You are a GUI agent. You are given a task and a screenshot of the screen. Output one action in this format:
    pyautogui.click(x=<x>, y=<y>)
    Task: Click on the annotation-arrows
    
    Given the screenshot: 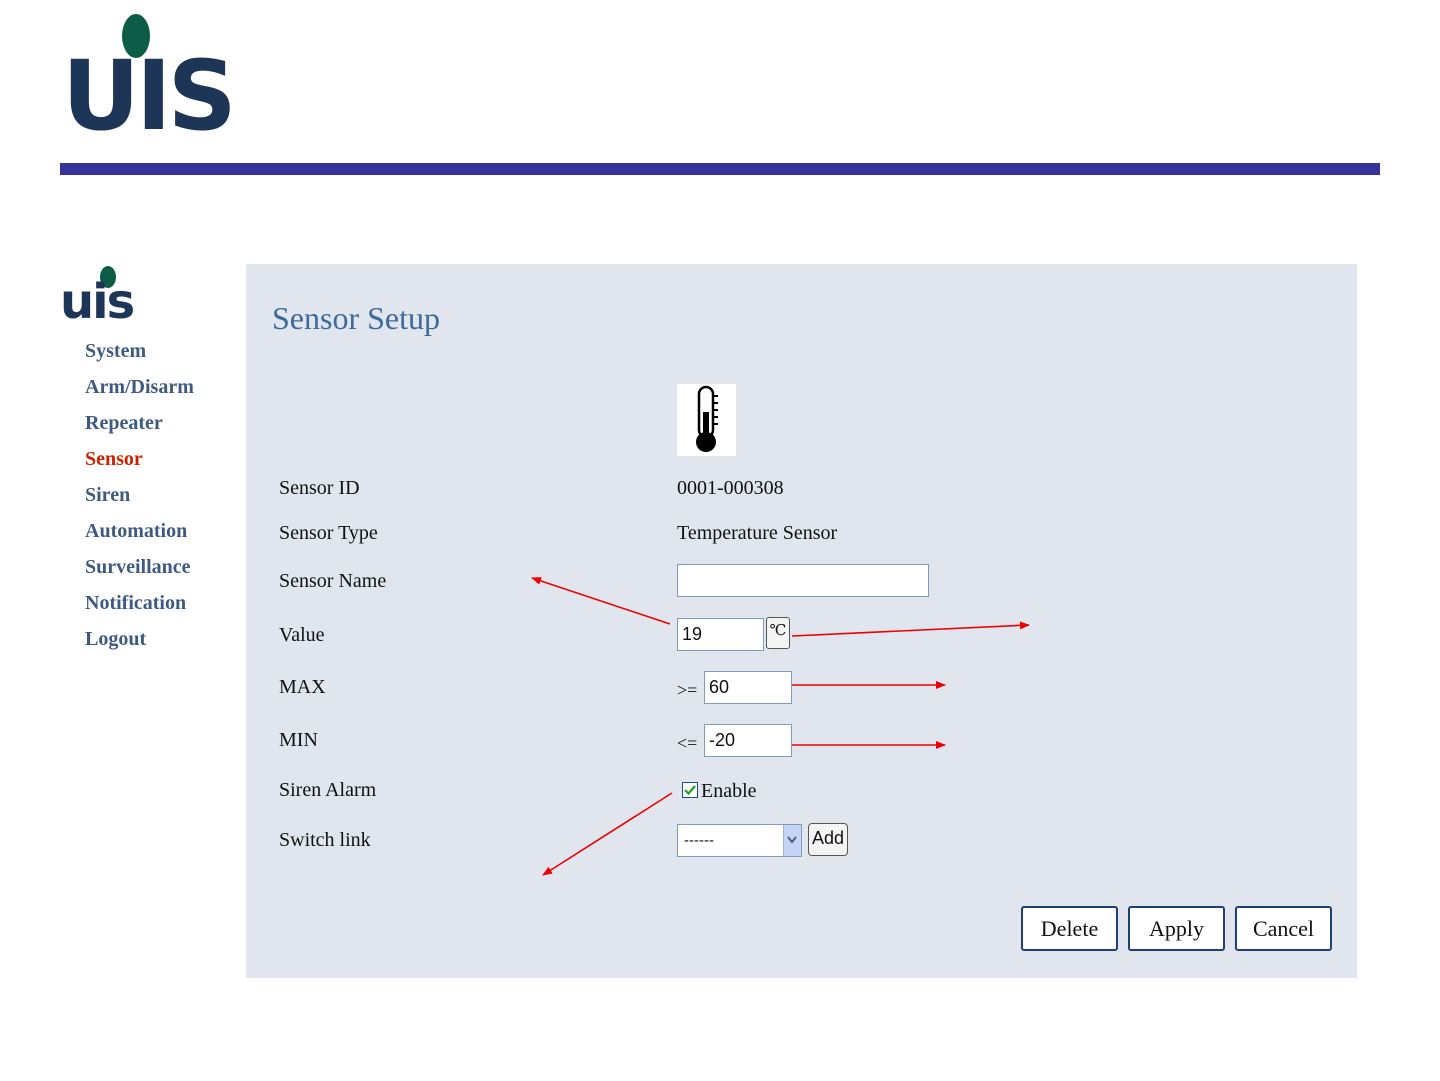 What is the action you would take?
    pyautogui.click(x=780, y=726)
    